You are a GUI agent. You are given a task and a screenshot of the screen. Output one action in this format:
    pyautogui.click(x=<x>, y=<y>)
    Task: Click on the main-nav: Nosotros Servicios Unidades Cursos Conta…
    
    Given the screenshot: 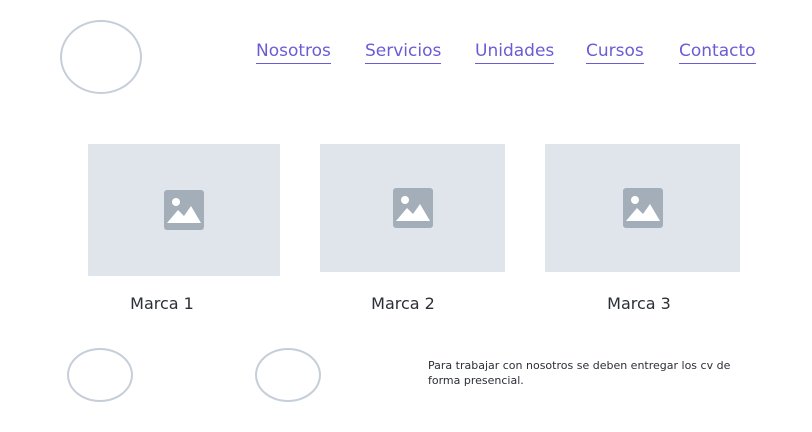 What is the action you would take?
    pyautogui.click(x=406, y=53)
    